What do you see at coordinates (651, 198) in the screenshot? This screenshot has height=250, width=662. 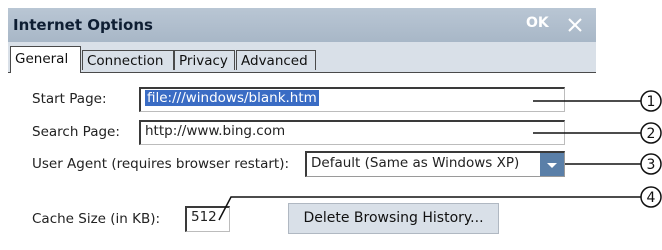 I see `callout-4-label: 4` at bounding box center [651, 198].